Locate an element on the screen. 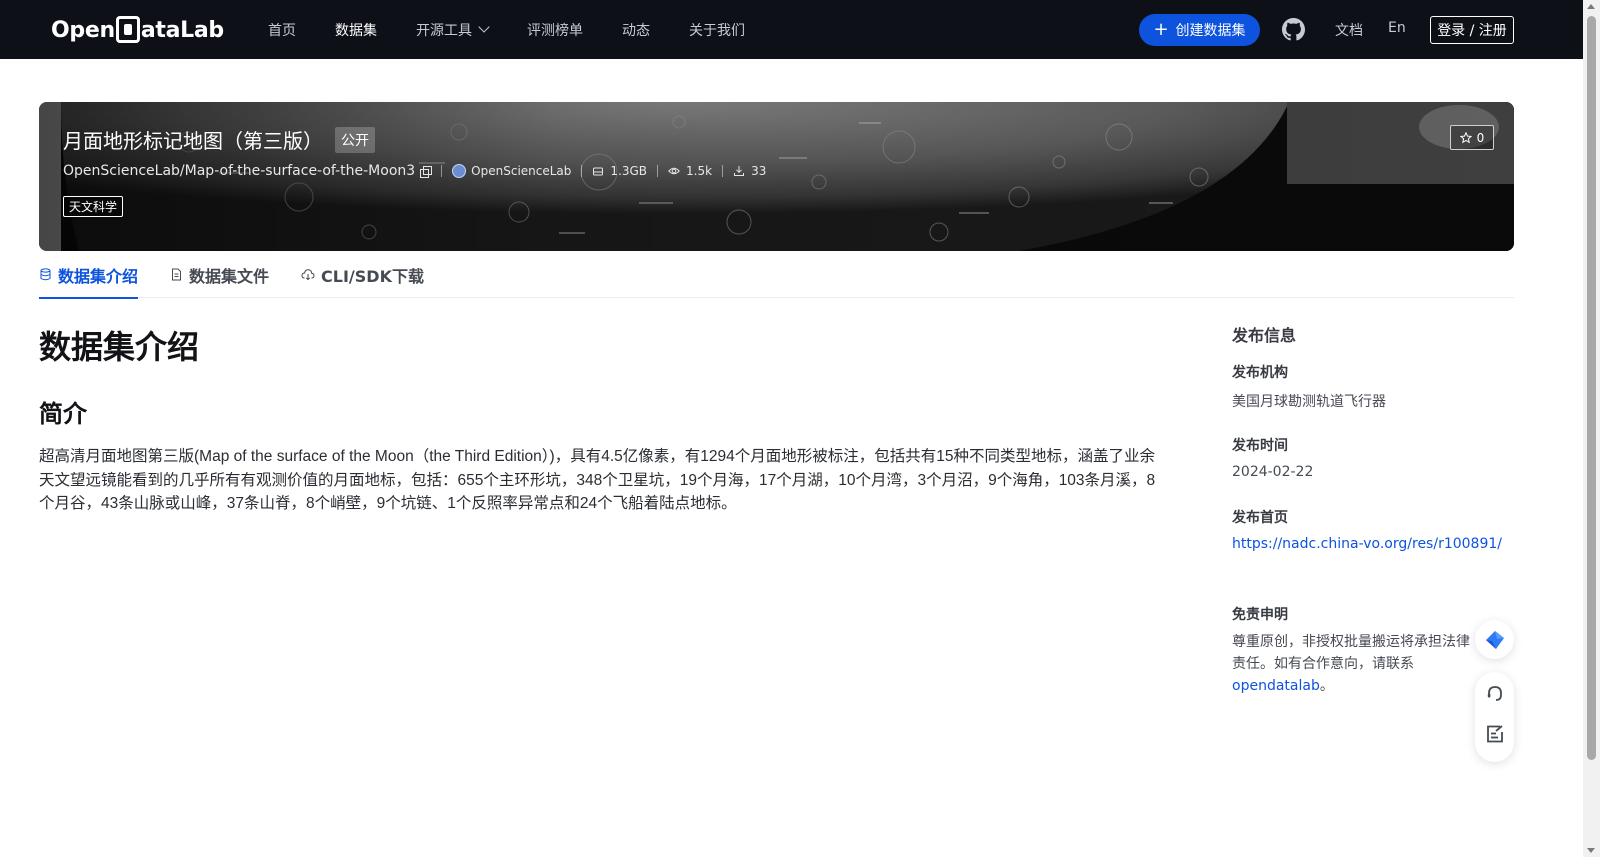  tab-cli-sdk: CLI/SDK下载 is located at coordinates (362, 274).